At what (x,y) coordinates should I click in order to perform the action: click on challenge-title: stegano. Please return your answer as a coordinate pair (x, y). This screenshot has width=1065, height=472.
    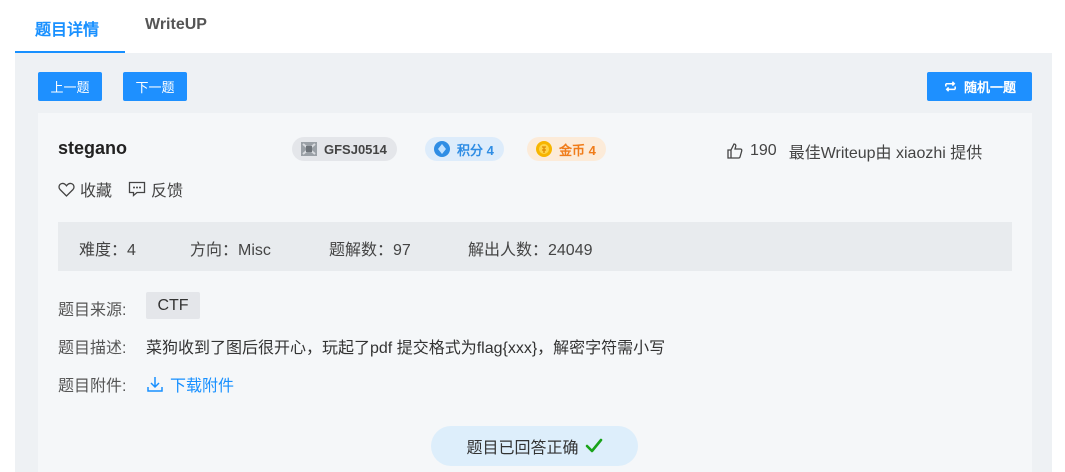
    Looking at the image, I should click on (93, 148).